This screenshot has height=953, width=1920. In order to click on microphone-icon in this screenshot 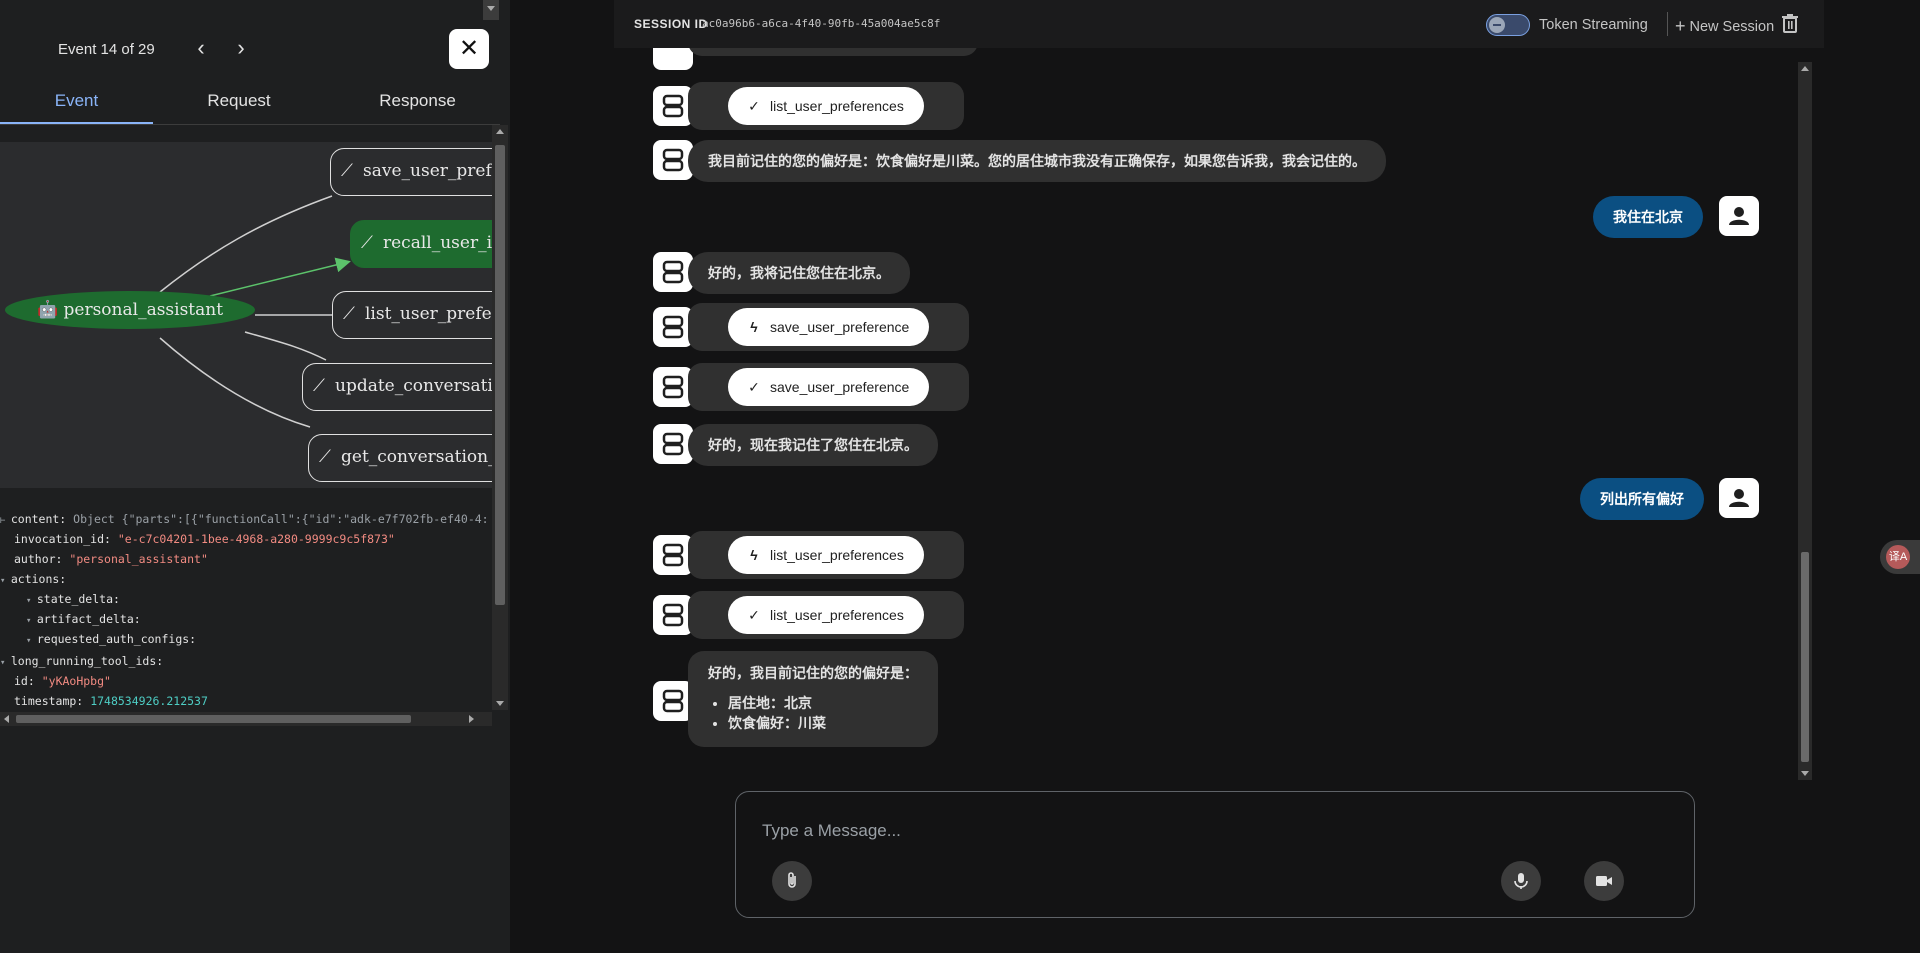, I will do `click(1521, 881)`.